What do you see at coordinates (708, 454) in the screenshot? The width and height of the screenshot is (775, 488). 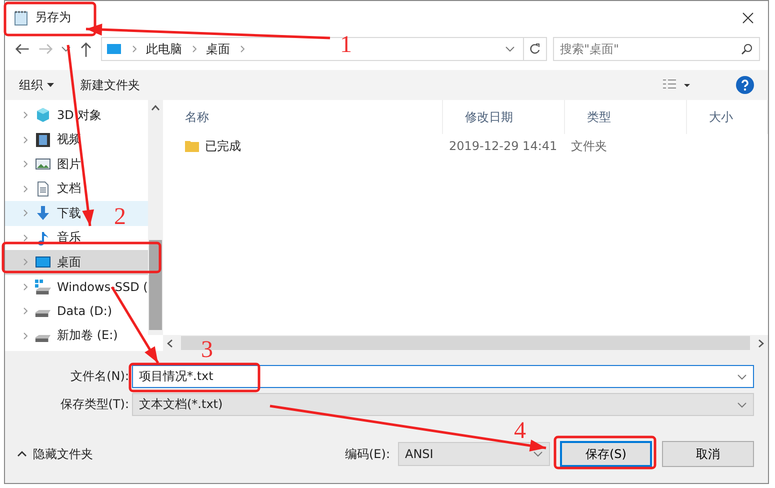 I see `cancel-button: 取消` at bounding box center [708, 454].